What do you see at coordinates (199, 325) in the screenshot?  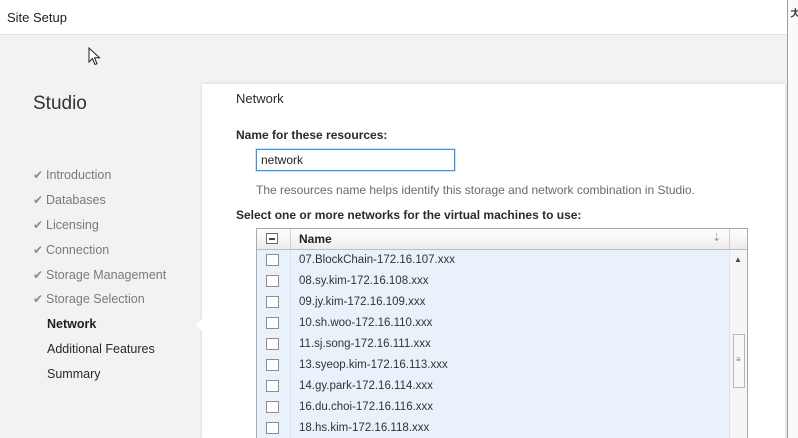 I see `active-step-pointer` at bounding box center [199, 325].